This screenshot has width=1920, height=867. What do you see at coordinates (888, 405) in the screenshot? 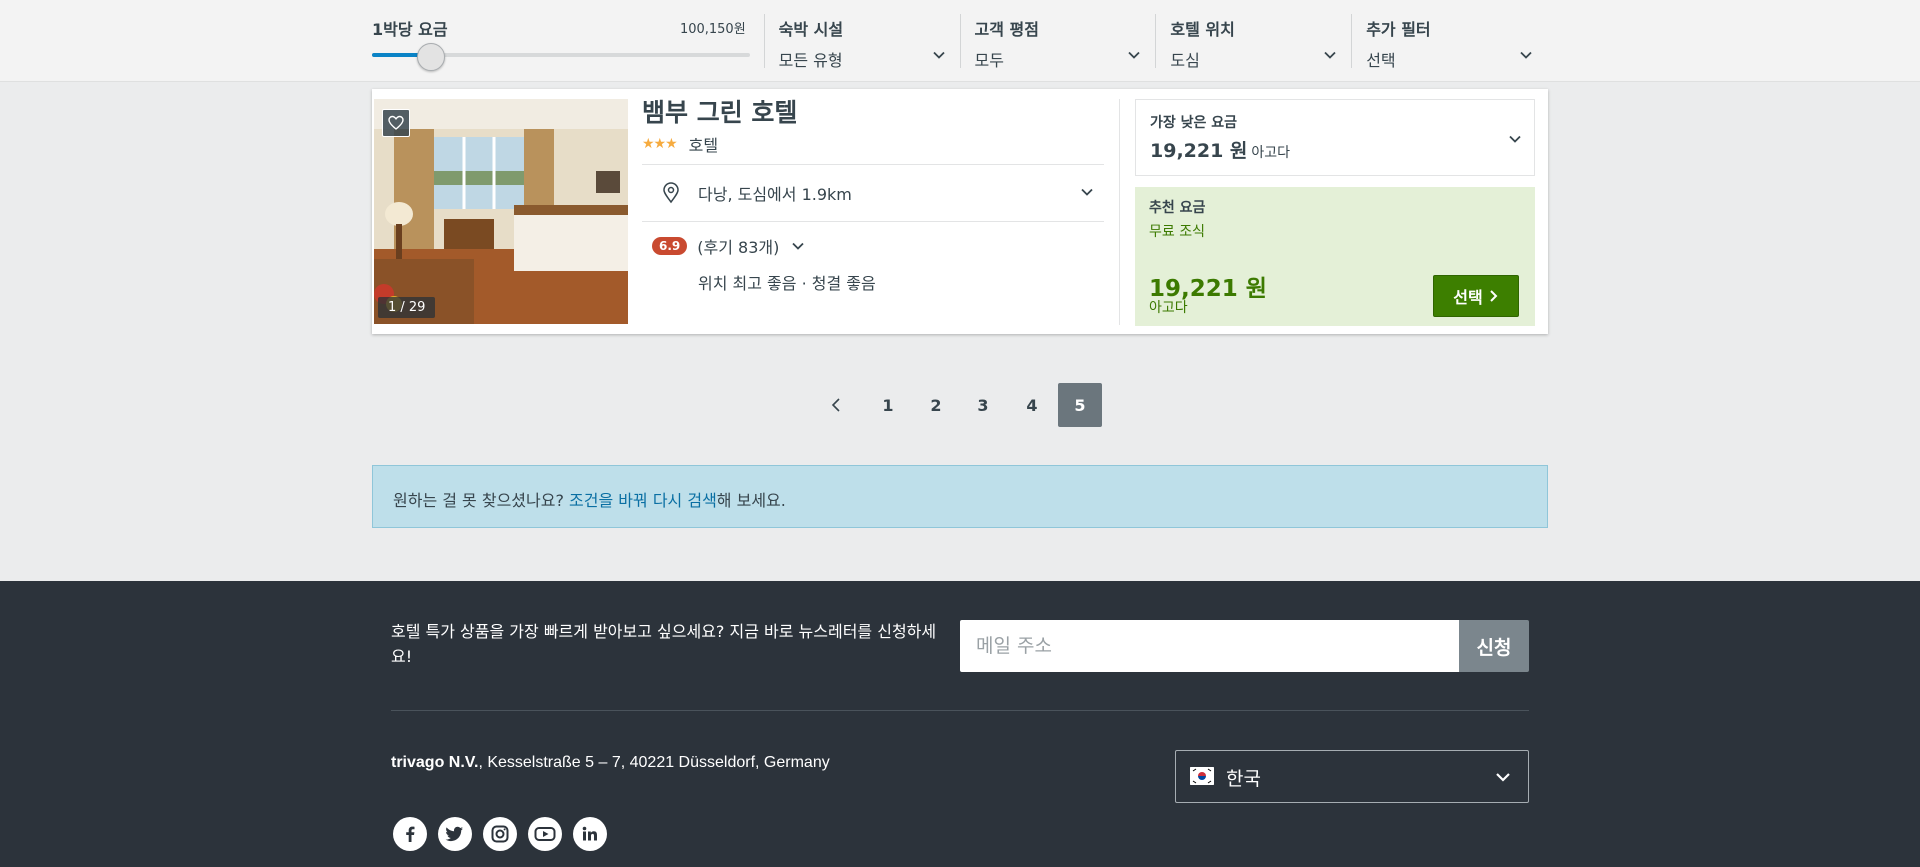
I see `page-1: 1` at bounding box center [888, 405].